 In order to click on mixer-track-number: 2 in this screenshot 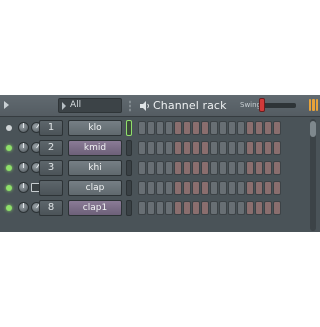, I will do `click(51, 148)`.